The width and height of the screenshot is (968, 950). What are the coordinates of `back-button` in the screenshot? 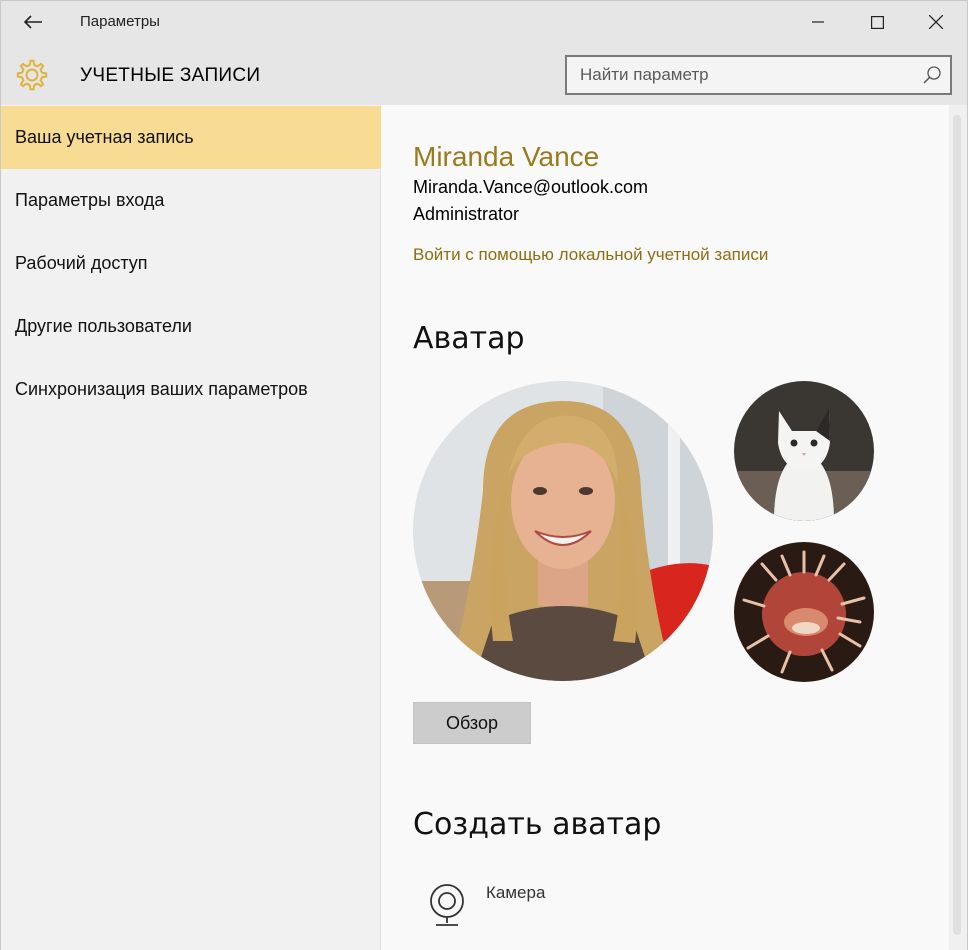 It's located at (33, 22).